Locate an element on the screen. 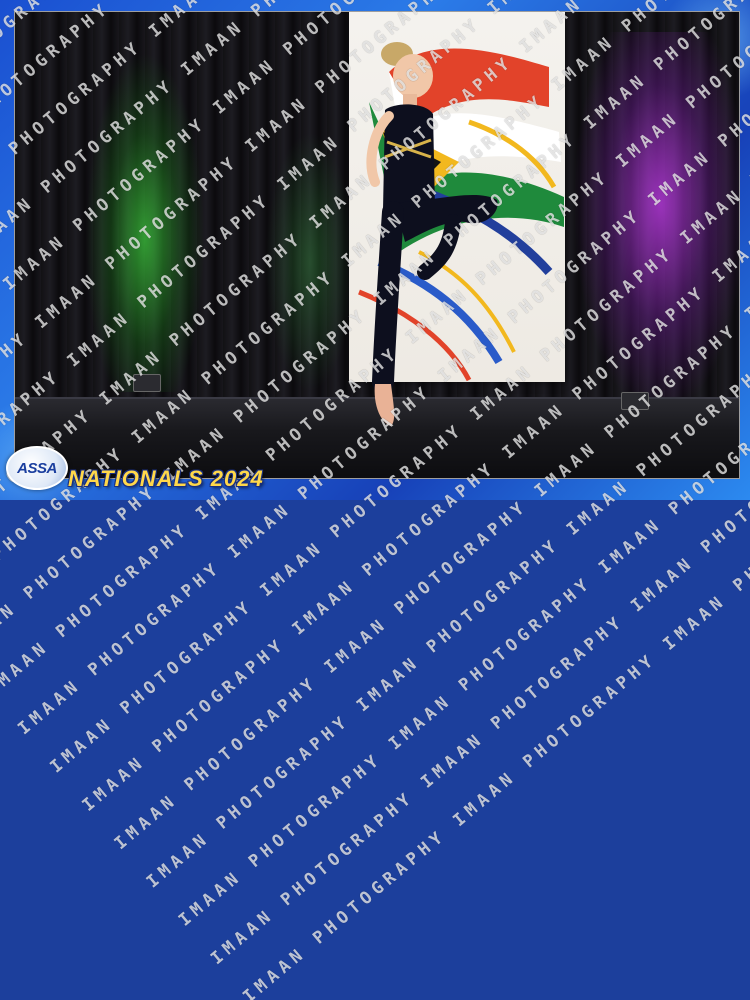 This screenshot has width=750, height=1000. assa-logo-icon: ASSA is located at coordinates (37, 468).